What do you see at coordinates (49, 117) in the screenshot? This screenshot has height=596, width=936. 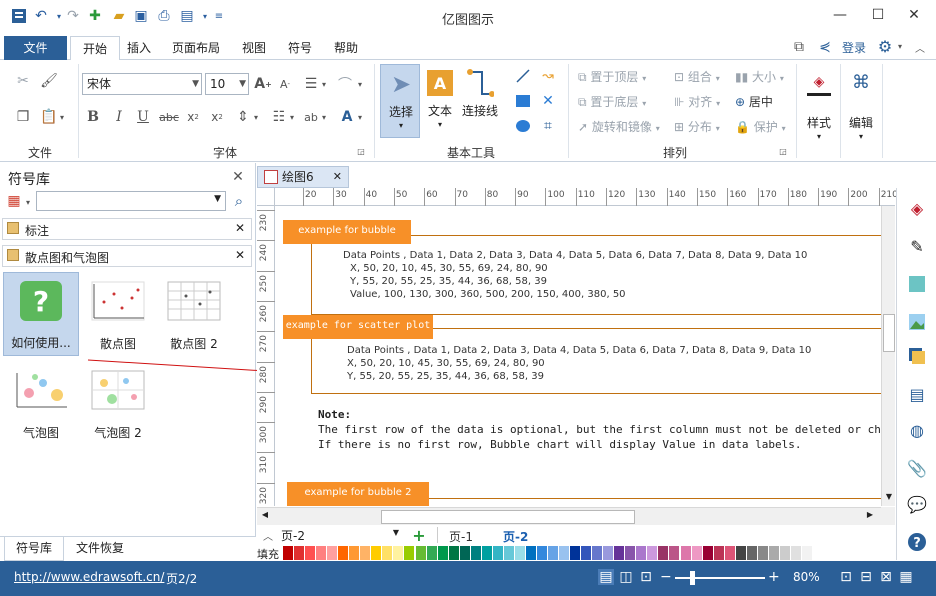 I see `paste-icon: 📋` at bounding box center [49, 117].